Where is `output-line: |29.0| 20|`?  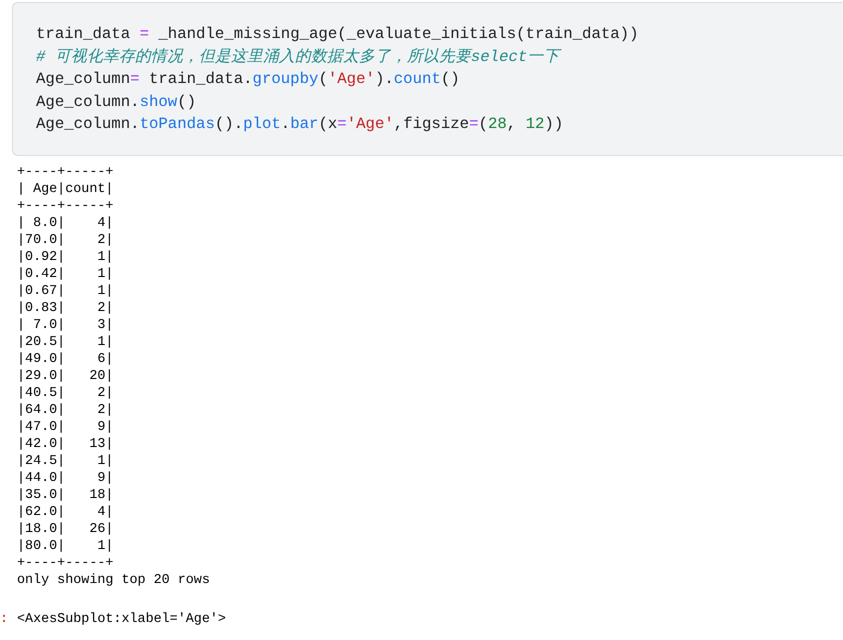
output-line: |29.0| 20| is located at coordinates (65, 376).